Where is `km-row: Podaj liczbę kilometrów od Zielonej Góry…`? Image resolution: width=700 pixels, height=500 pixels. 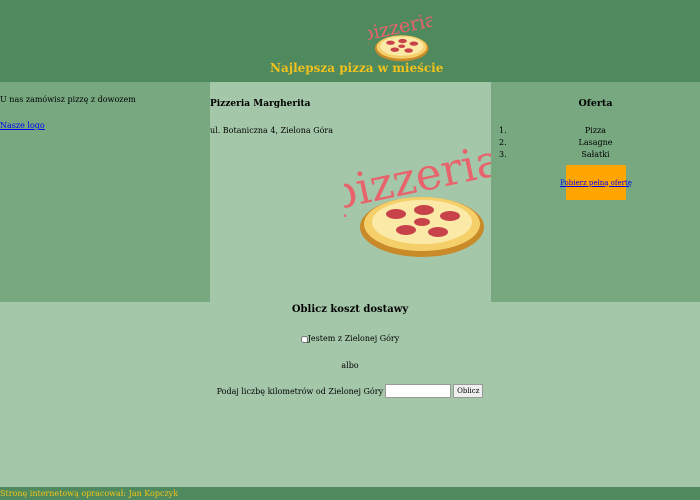 km-row: Podaj liczbę kilometrów od Zielonej Góry… is located at coordinates (350, 391).